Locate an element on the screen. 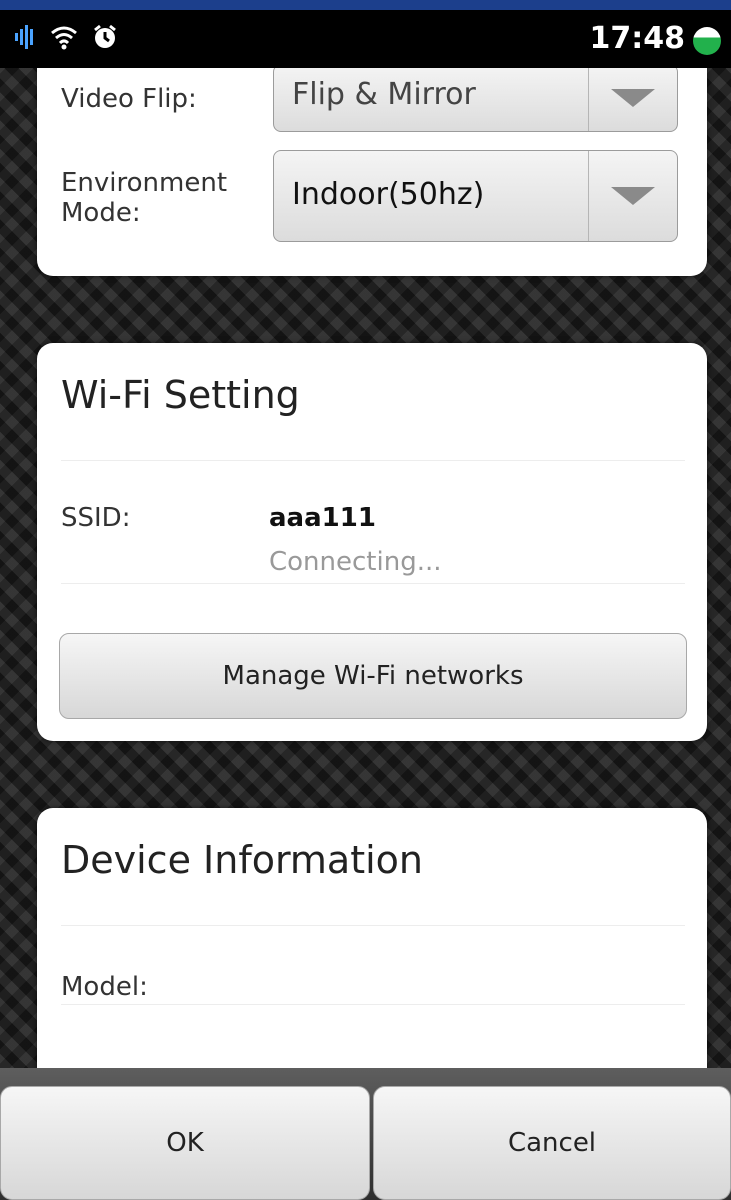  ok-button: OK is located at coordinates (185, 1143).